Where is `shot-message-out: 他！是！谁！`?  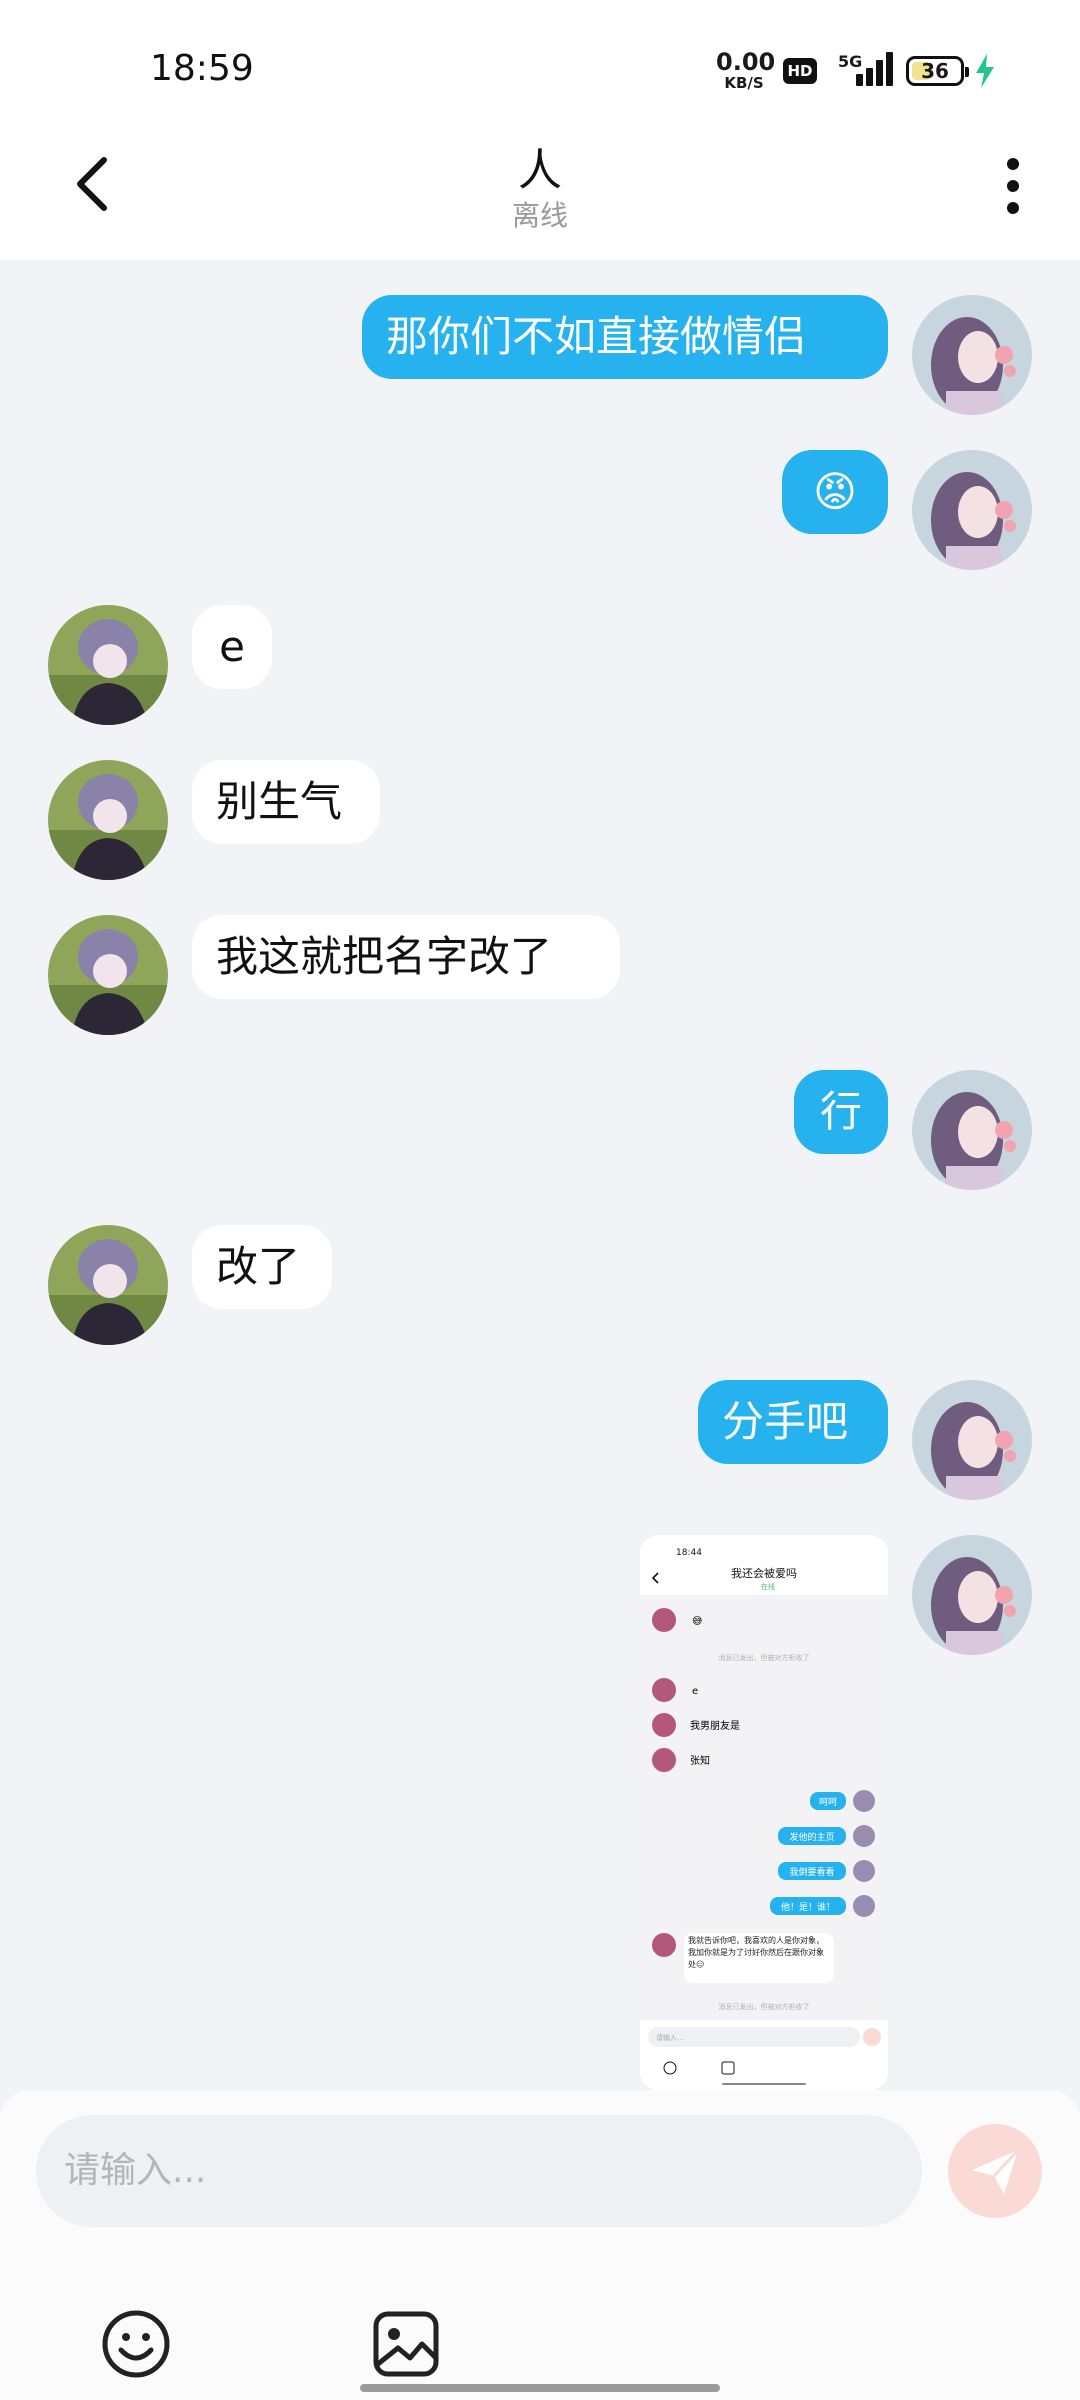
shot-message-out: 他！是！谁！ is located at coordinates (808, 1907).